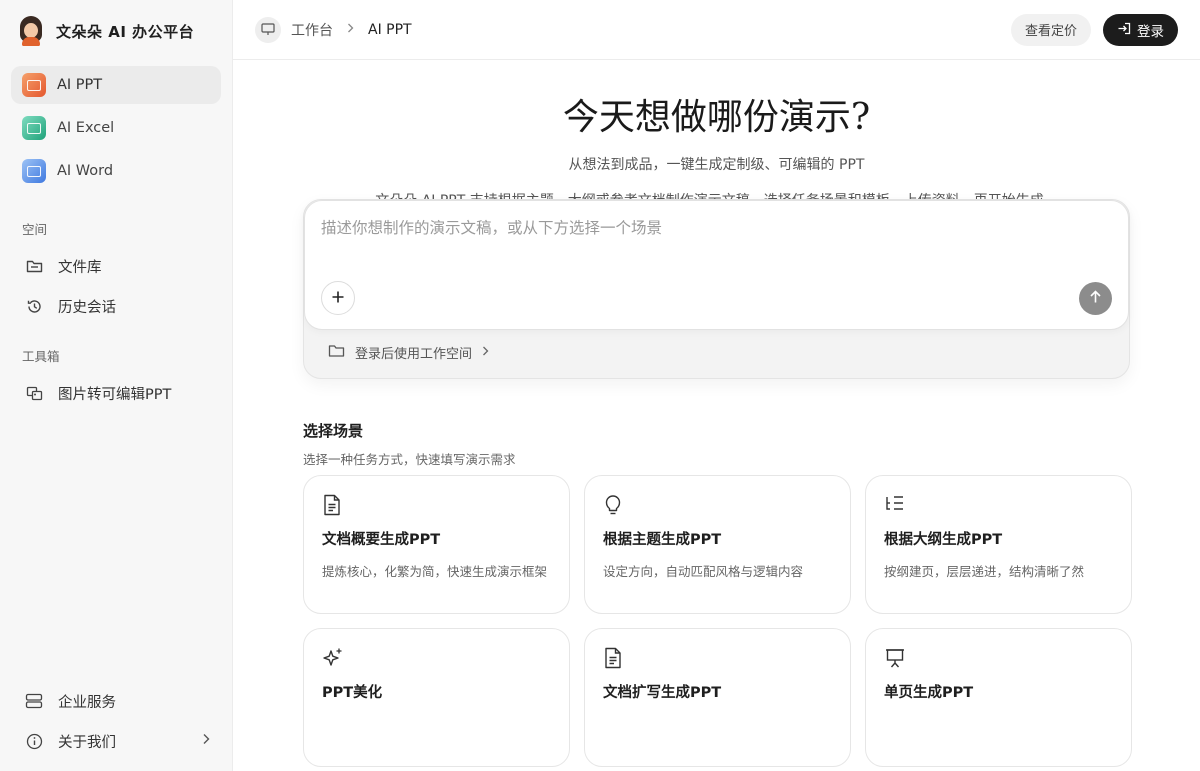 The height and width of the screenshot is (771, 1200). I want to click on app-nav: AI PPT AI Excel AI Word, so click(116, 130).